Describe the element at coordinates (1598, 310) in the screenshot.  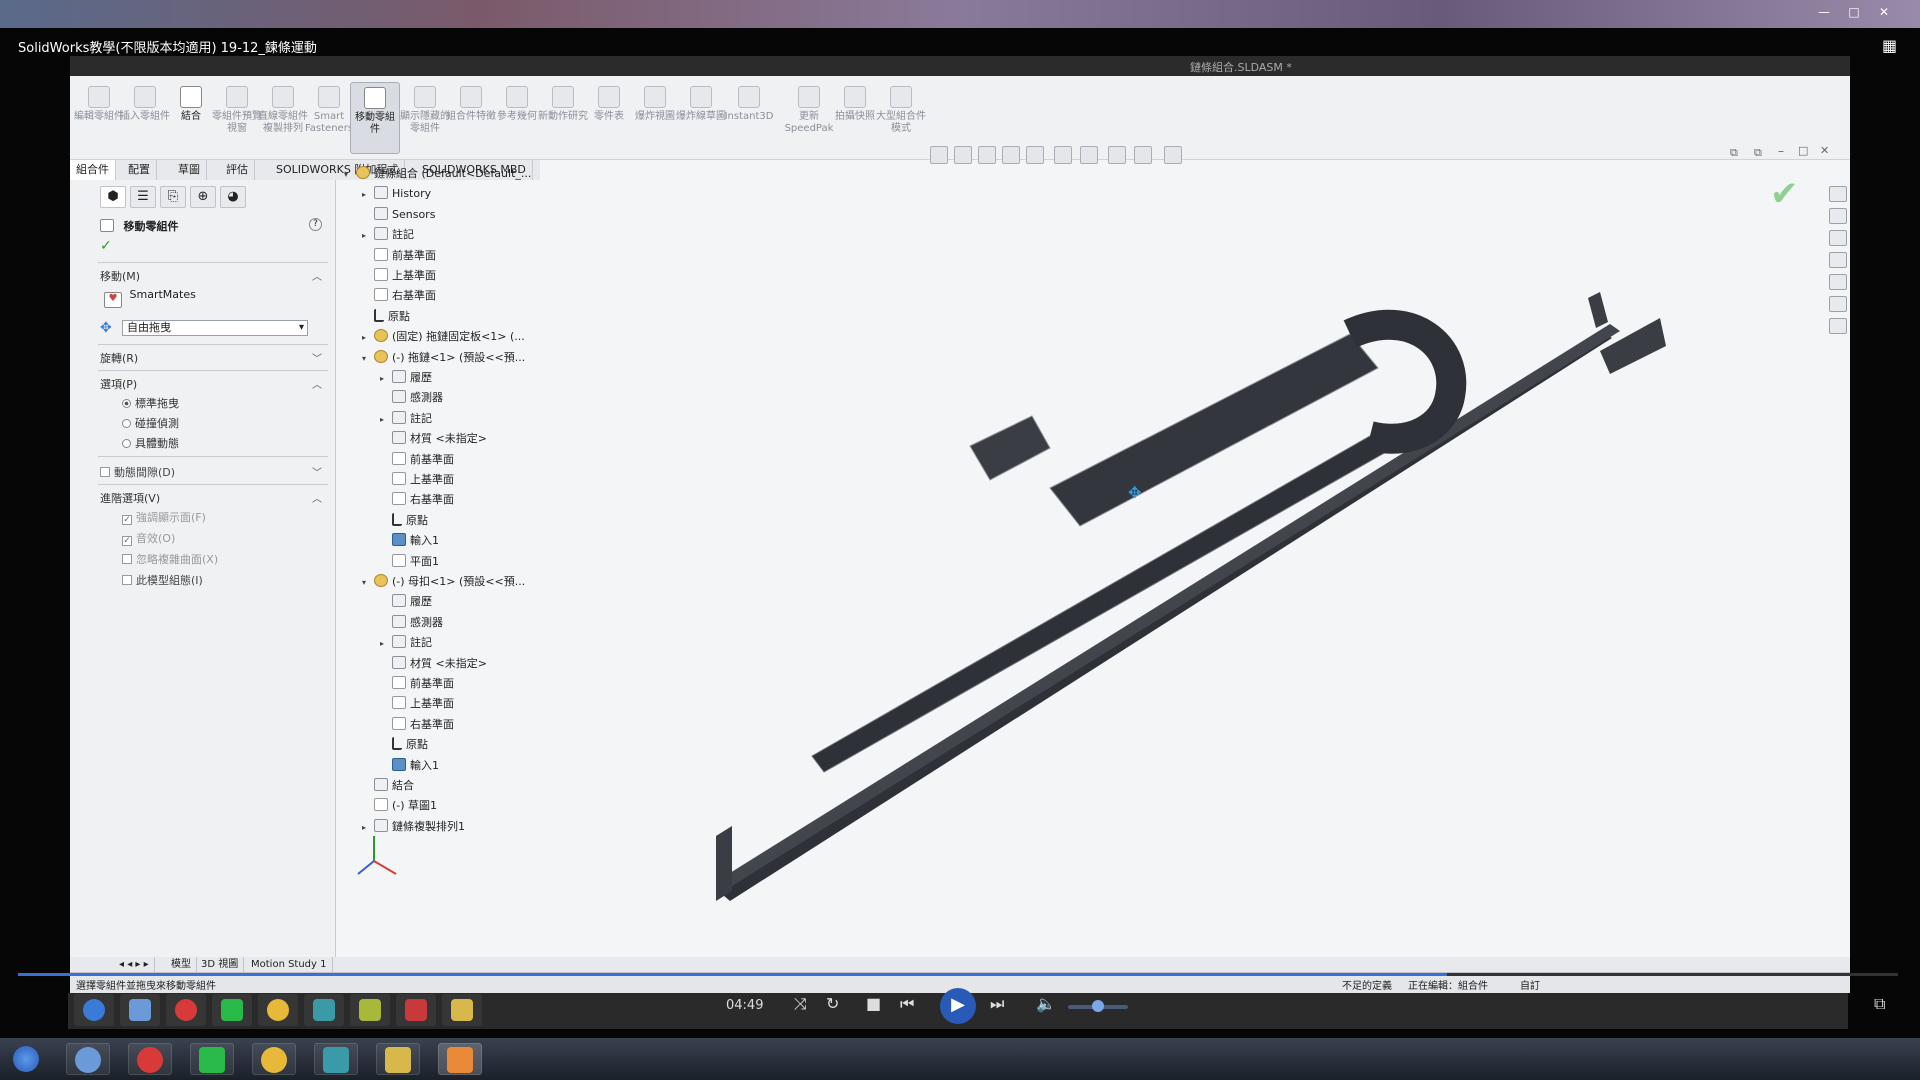
I see `rail-end-bracket` at that location.